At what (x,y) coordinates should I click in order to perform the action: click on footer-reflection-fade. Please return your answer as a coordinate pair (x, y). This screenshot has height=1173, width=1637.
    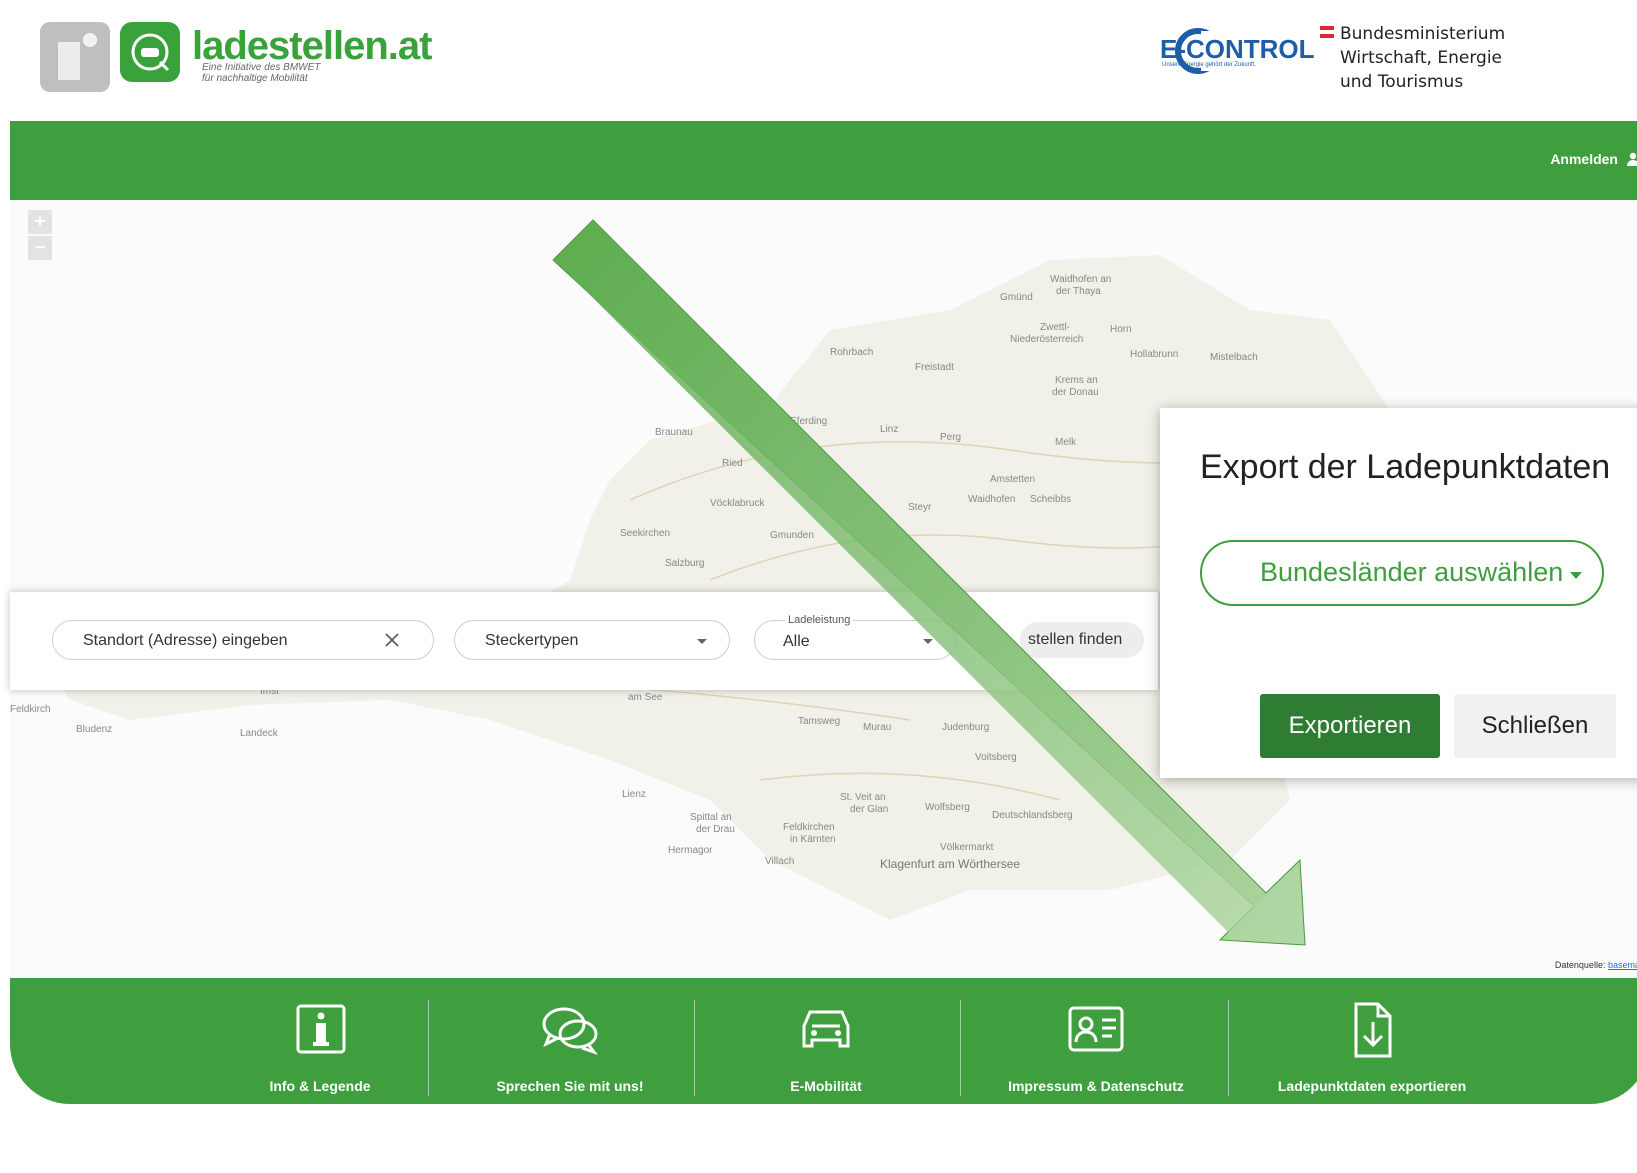
    Looking at the image, I should click on (823, 1138).